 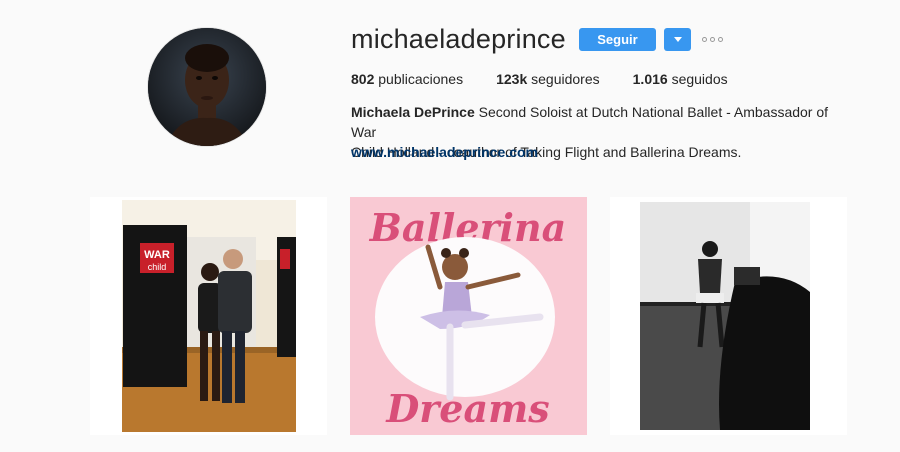 I want to click on bio-name: Michaela DePrince, so click(x=413, y=112).